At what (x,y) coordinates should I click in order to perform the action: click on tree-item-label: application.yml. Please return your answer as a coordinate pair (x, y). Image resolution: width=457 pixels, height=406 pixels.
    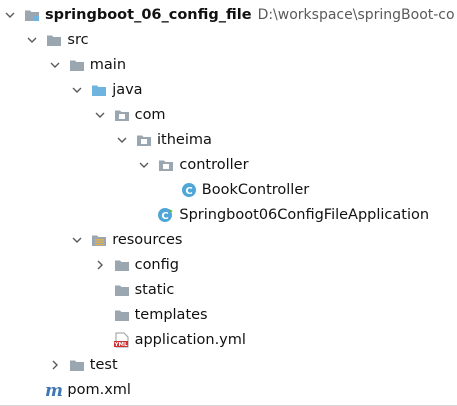
    Looking at the image, I should click on (190, 339).